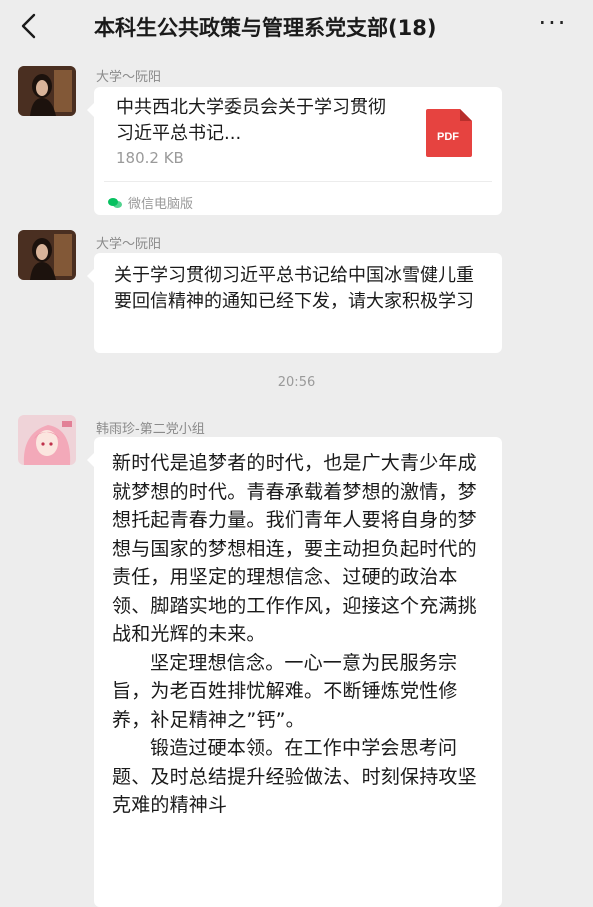 This screenshot has width=593, height=907. Describe the element at coordinates (448, 137) in the screenshot. I see `pdf-label: PDF` at that location.